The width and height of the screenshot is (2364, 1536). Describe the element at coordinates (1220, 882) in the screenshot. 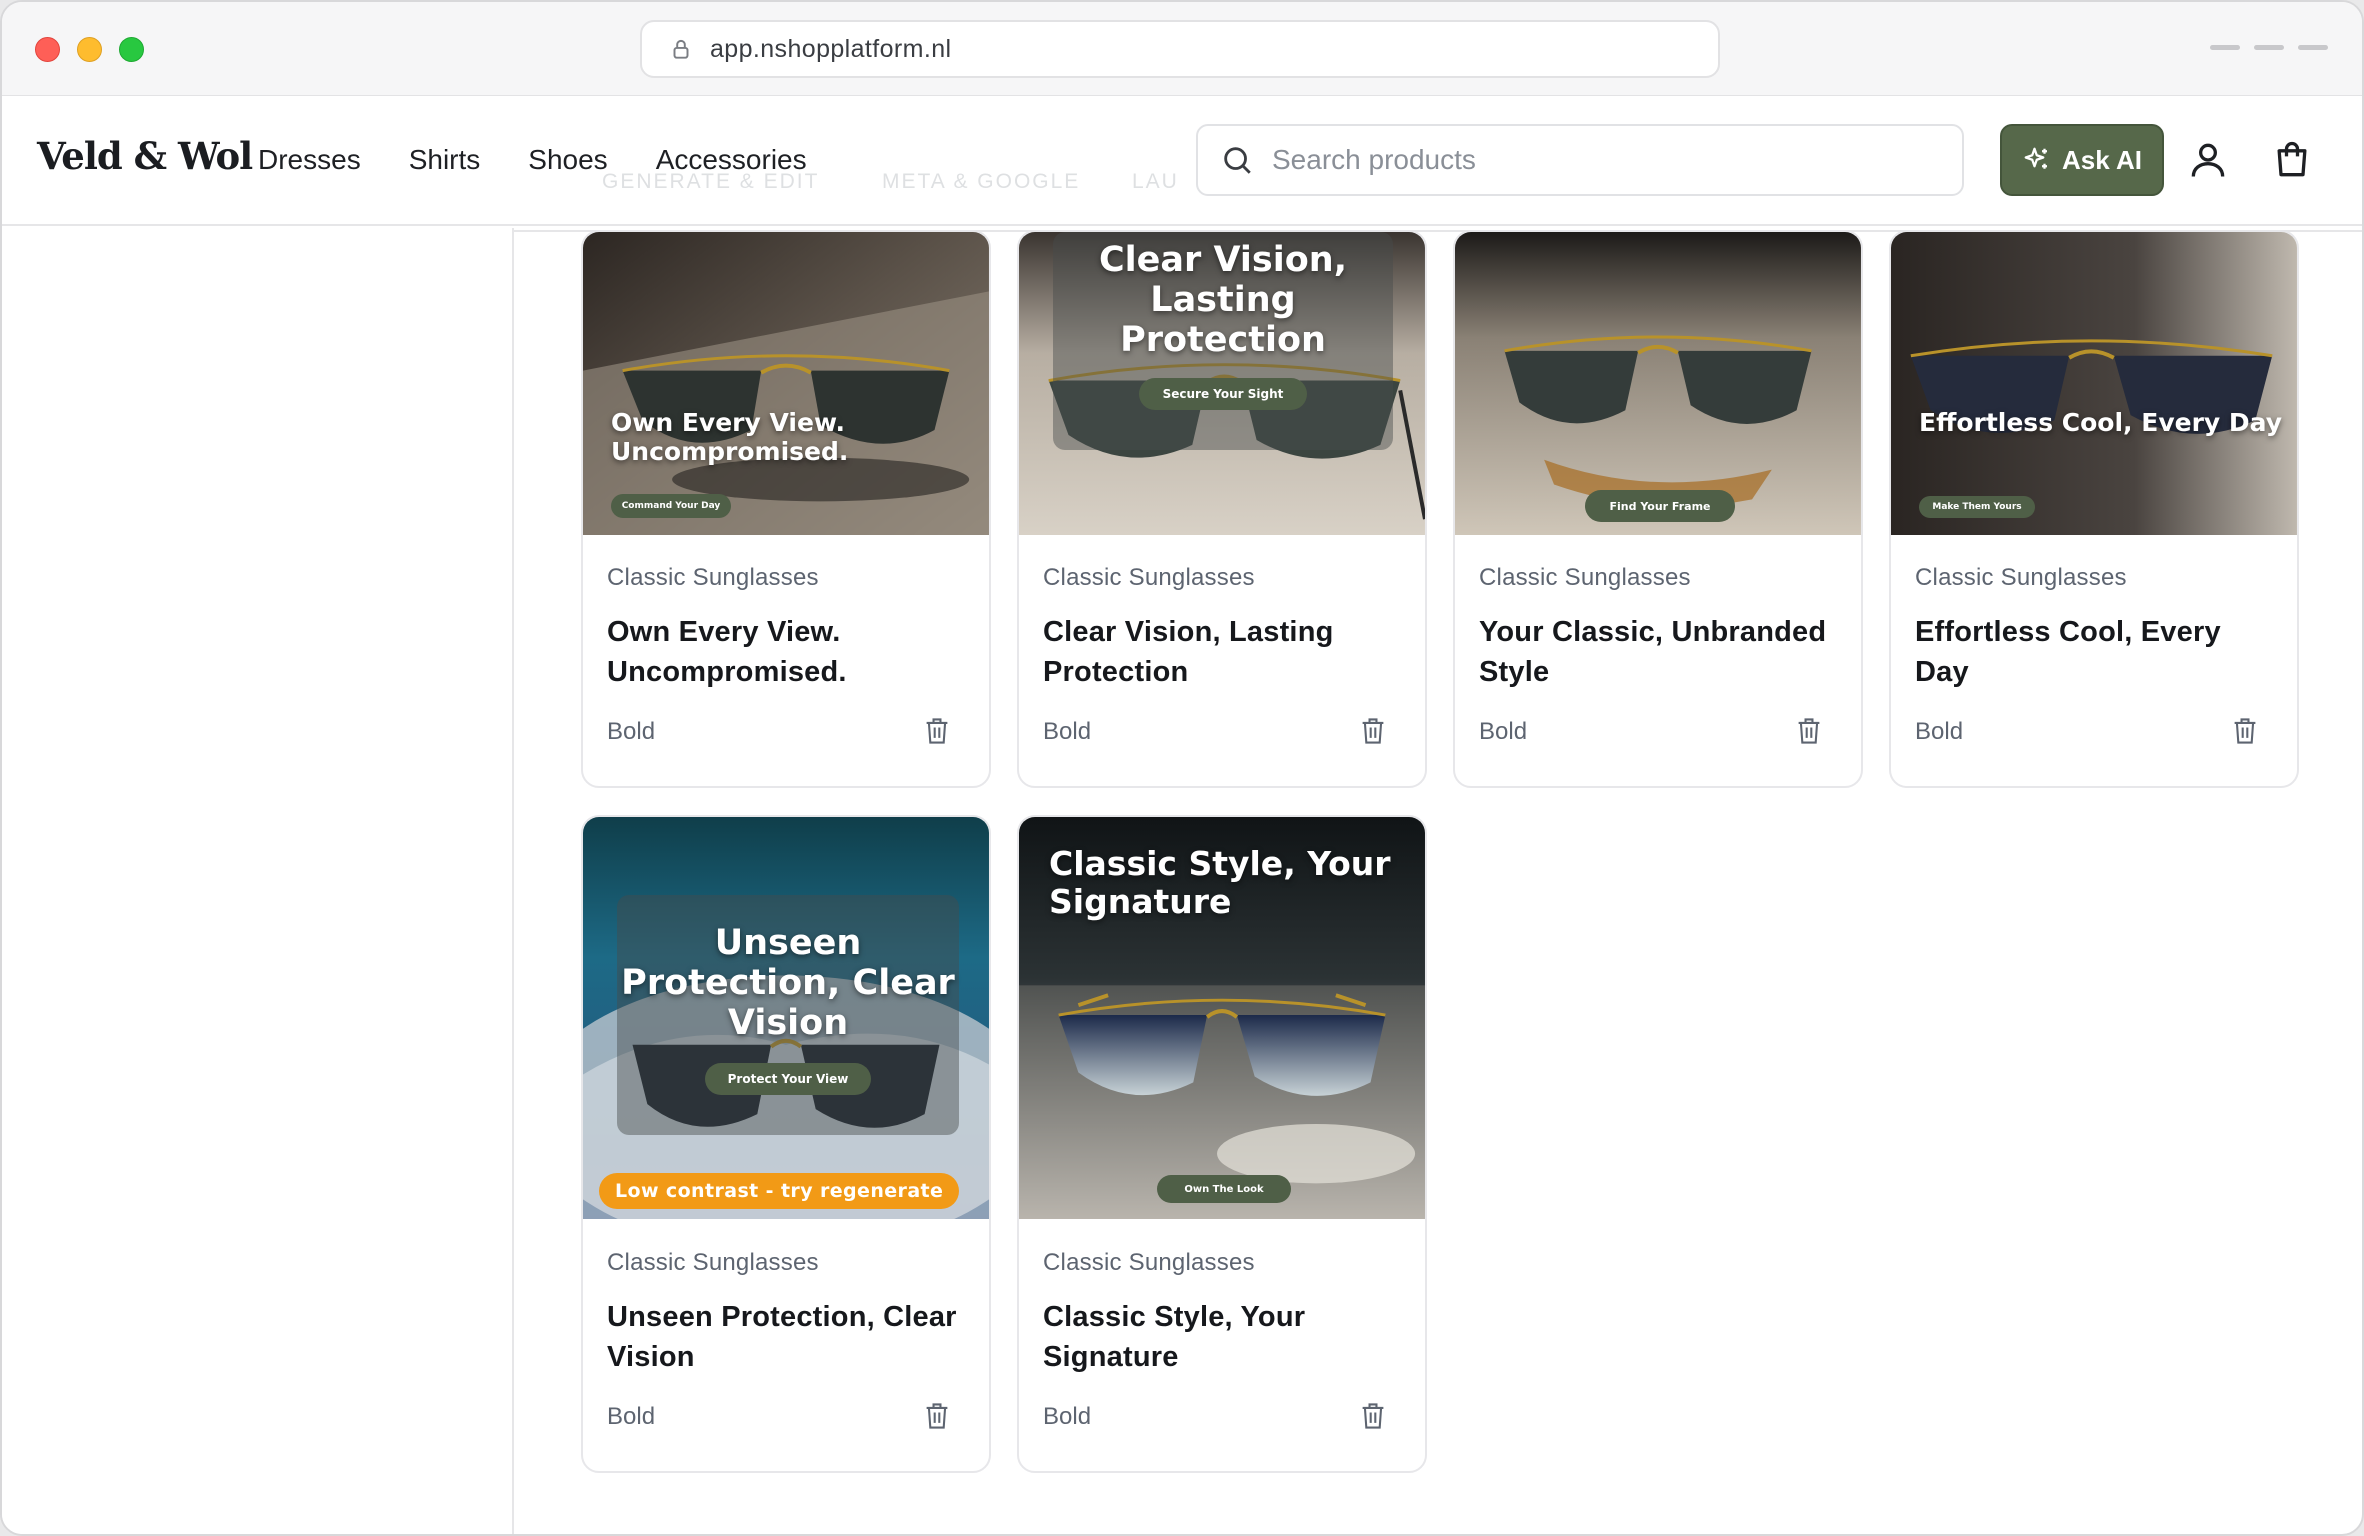

I see `ad-headline: Classic Style, Your Signature` at that location.